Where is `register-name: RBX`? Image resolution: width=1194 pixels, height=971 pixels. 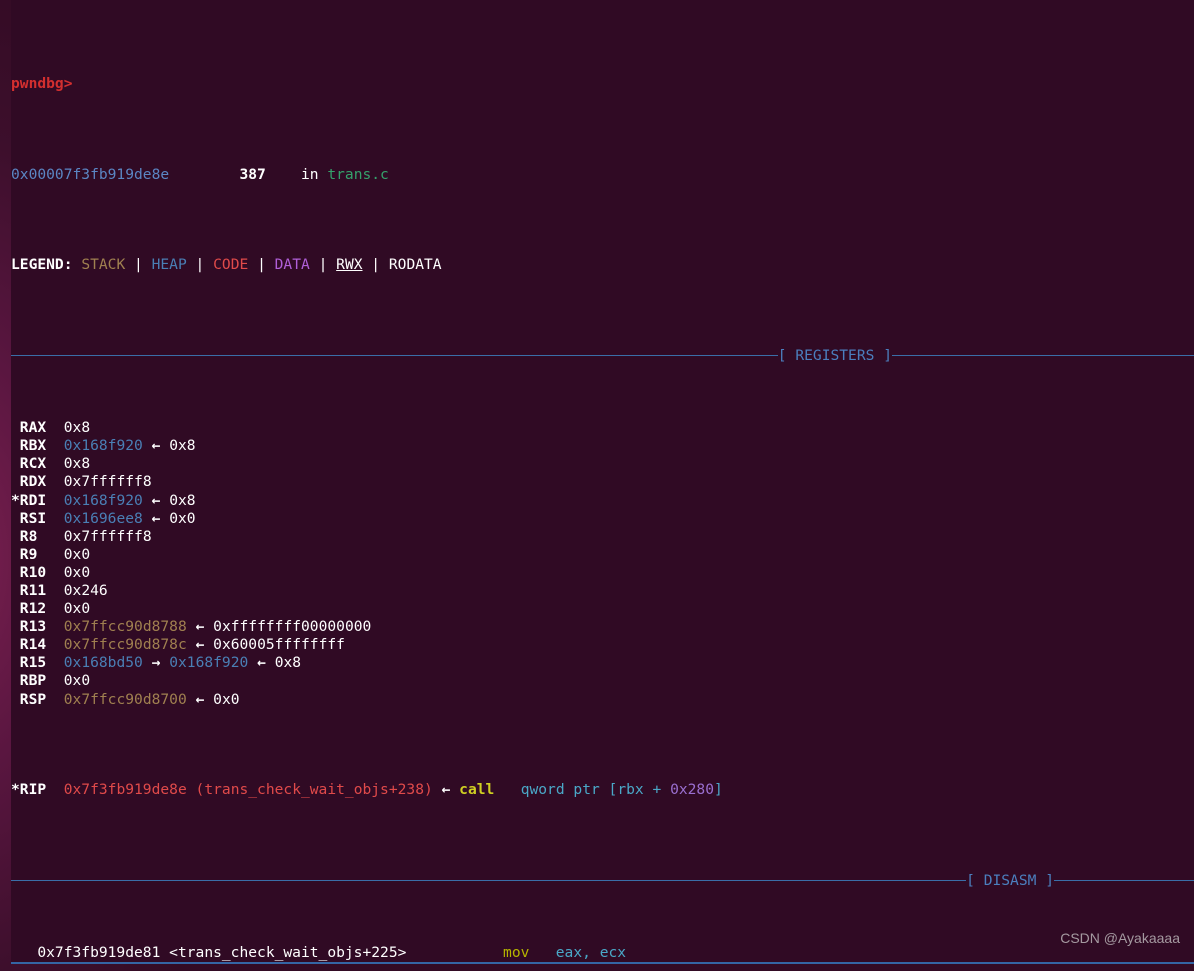 register-name: RBX is located at coordinates (37, 446).